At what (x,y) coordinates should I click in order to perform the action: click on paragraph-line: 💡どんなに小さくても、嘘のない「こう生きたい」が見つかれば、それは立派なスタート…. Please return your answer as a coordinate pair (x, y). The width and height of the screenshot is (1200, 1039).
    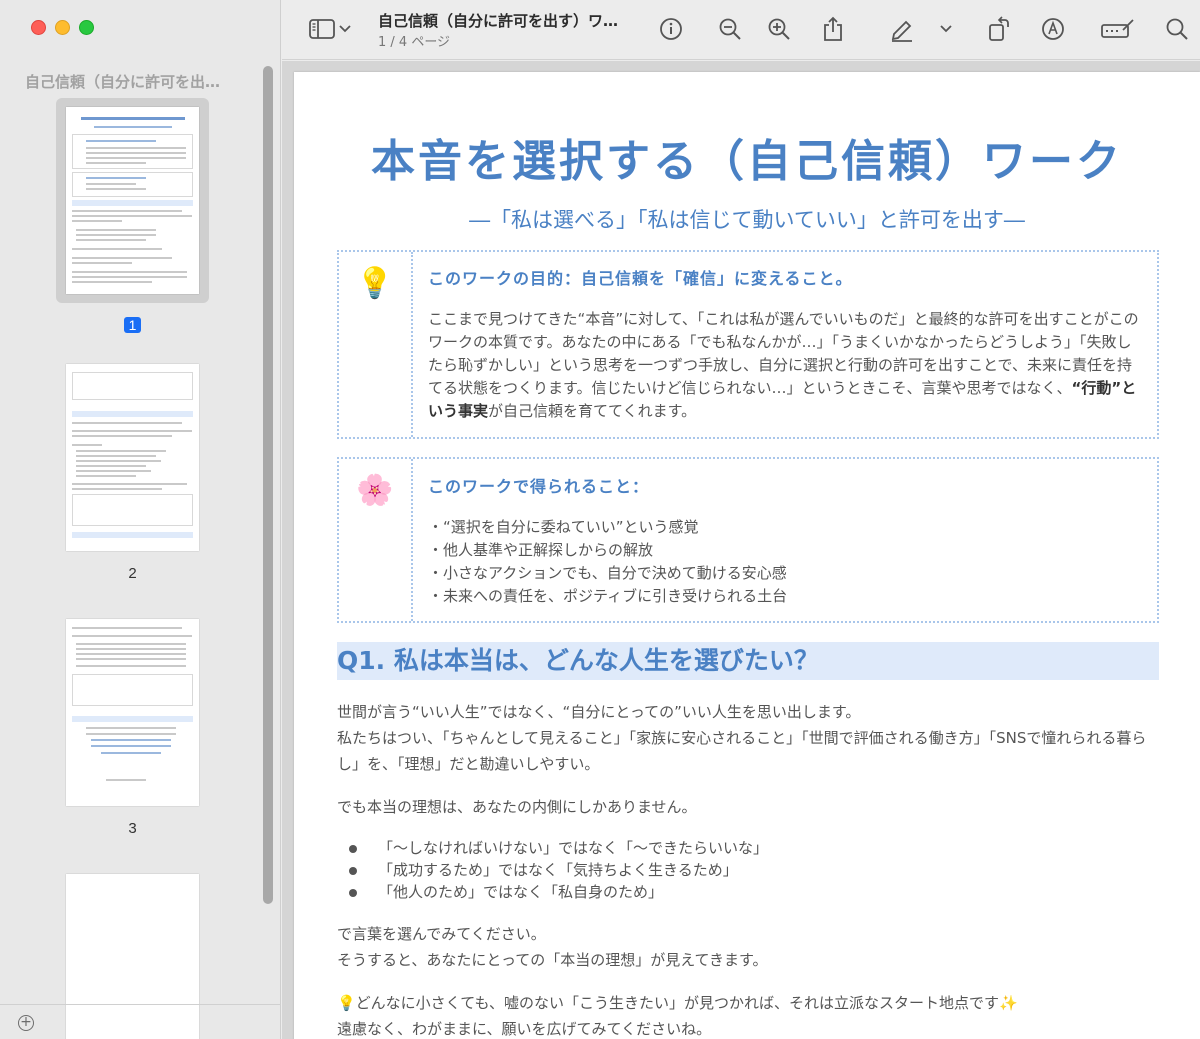
    Looking at the image, I should click on (677, 1003).